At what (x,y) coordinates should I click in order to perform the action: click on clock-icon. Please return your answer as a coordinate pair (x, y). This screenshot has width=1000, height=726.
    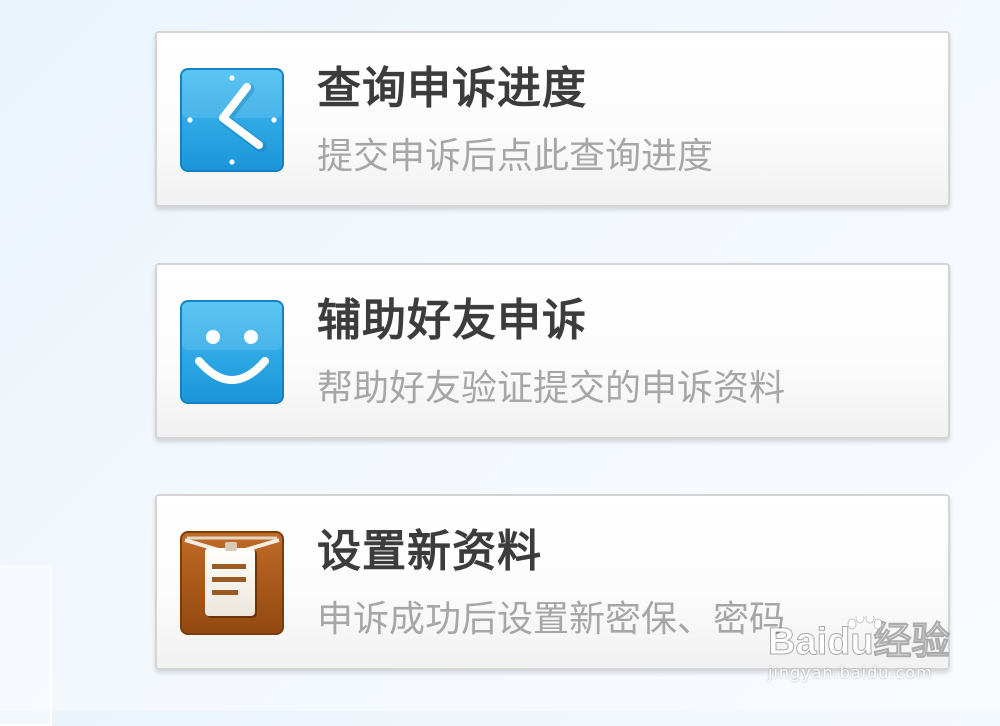
    Looking at the image, I should click on (232, 120).